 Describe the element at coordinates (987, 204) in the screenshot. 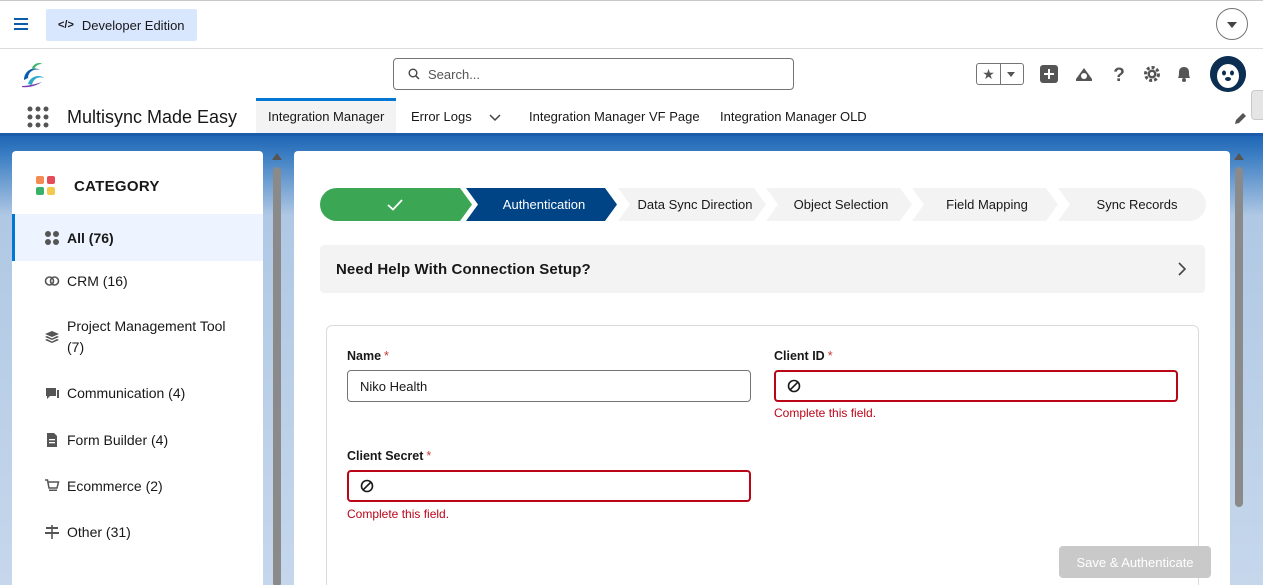

I see `path-step-label: Field Mapping` at that location.